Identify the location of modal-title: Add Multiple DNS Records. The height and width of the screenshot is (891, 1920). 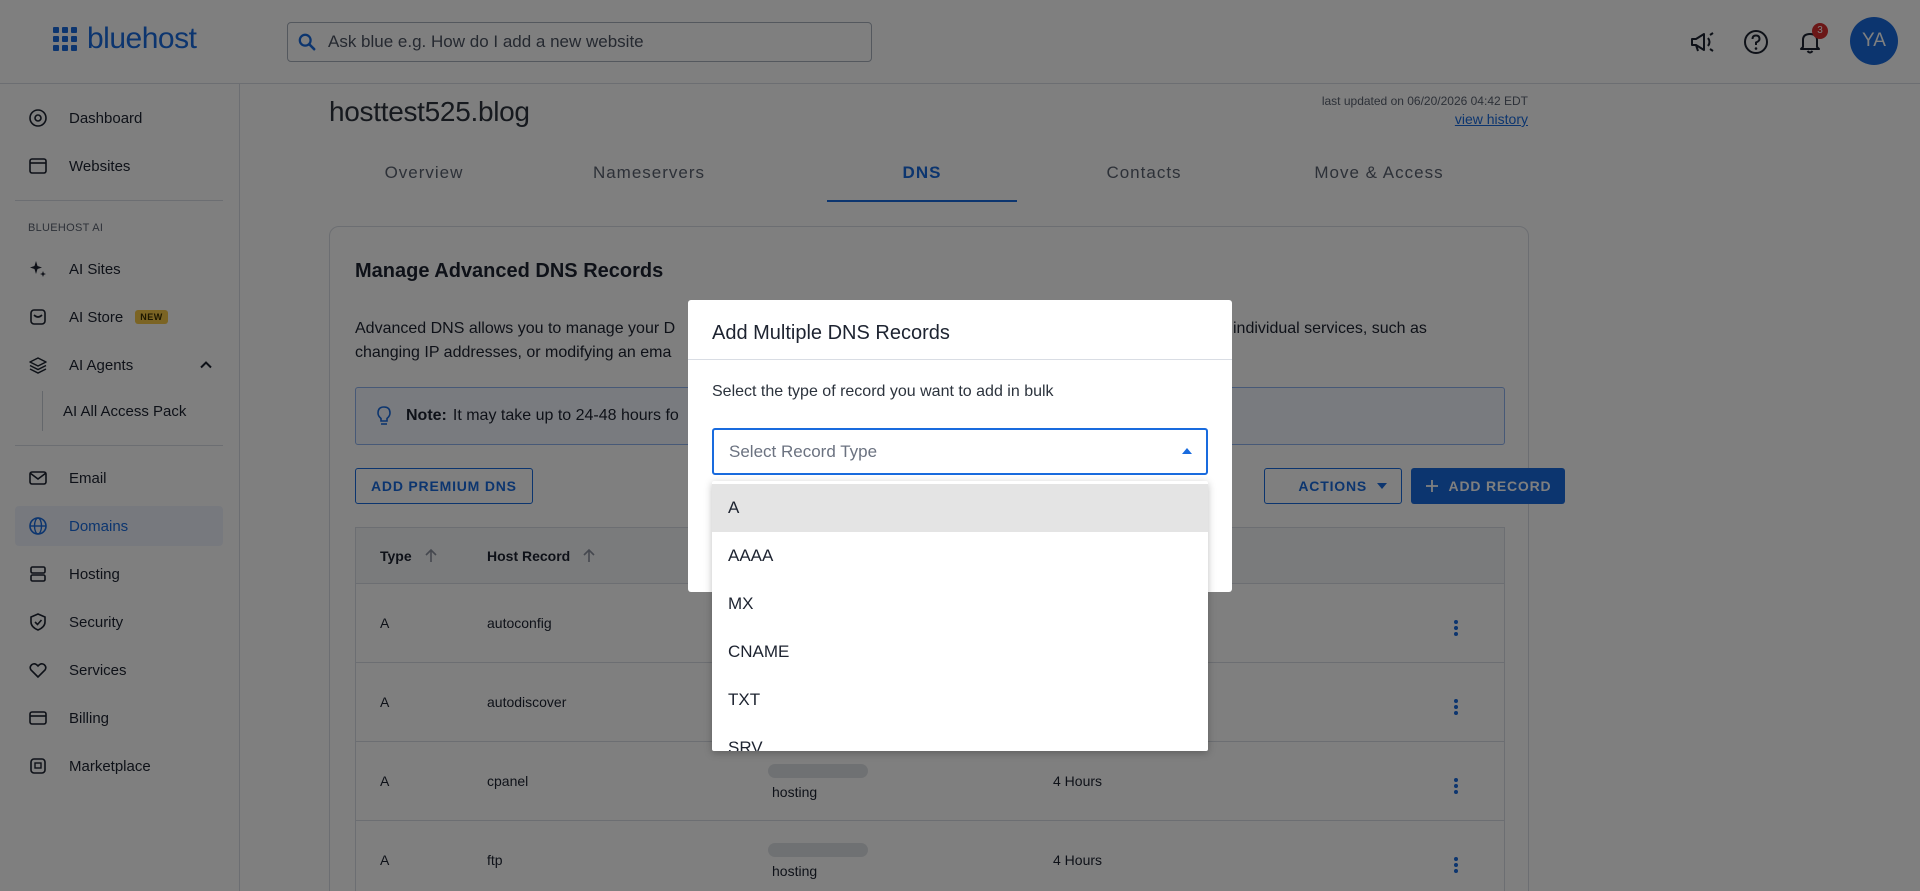
(831, 333).